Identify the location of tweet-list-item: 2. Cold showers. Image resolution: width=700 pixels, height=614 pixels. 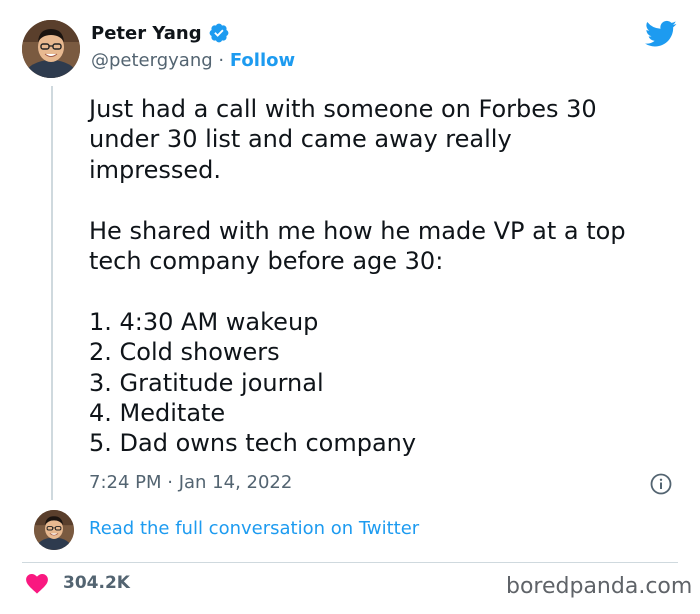
(184, 352).